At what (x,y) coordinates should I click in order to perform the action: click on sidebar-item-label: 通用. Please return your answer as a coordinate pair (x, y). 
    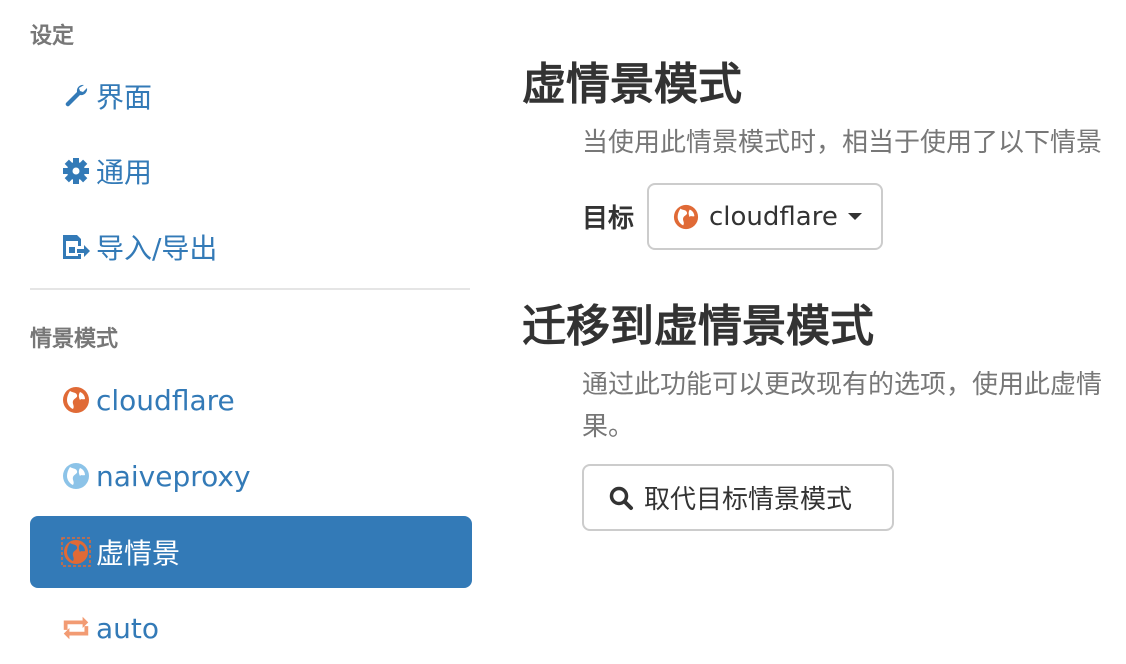
    Looking at the image, I should click on (124, 172).